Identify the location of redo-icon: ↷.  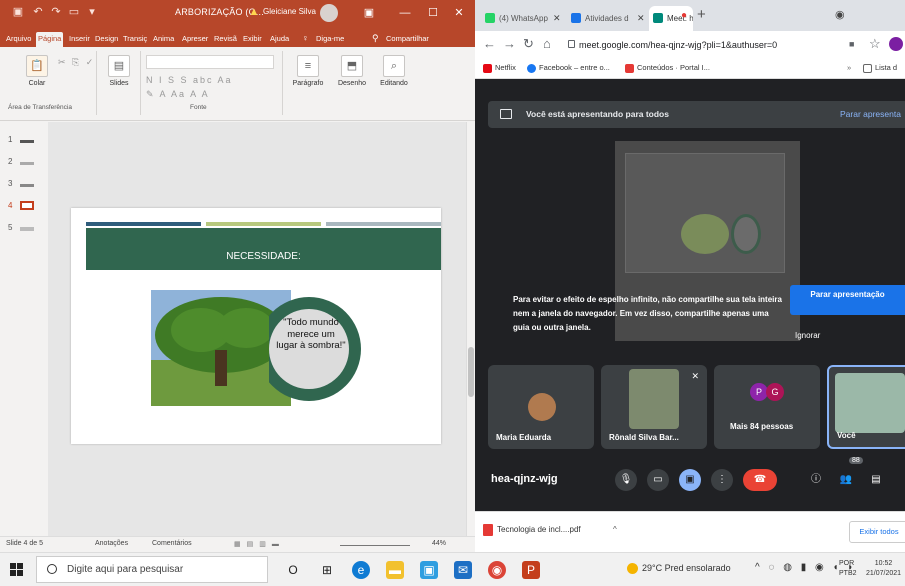
(56, 12).